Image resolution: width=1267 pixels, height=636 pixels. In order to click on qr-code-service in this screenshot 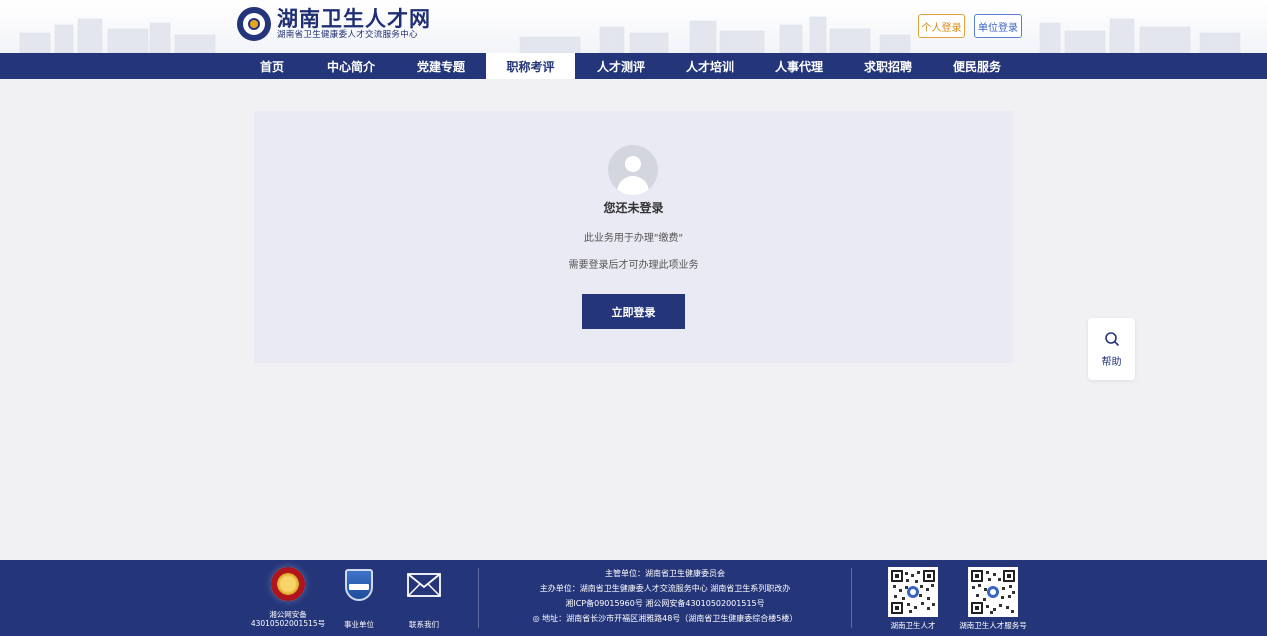, I will do `click(993, 592)`.